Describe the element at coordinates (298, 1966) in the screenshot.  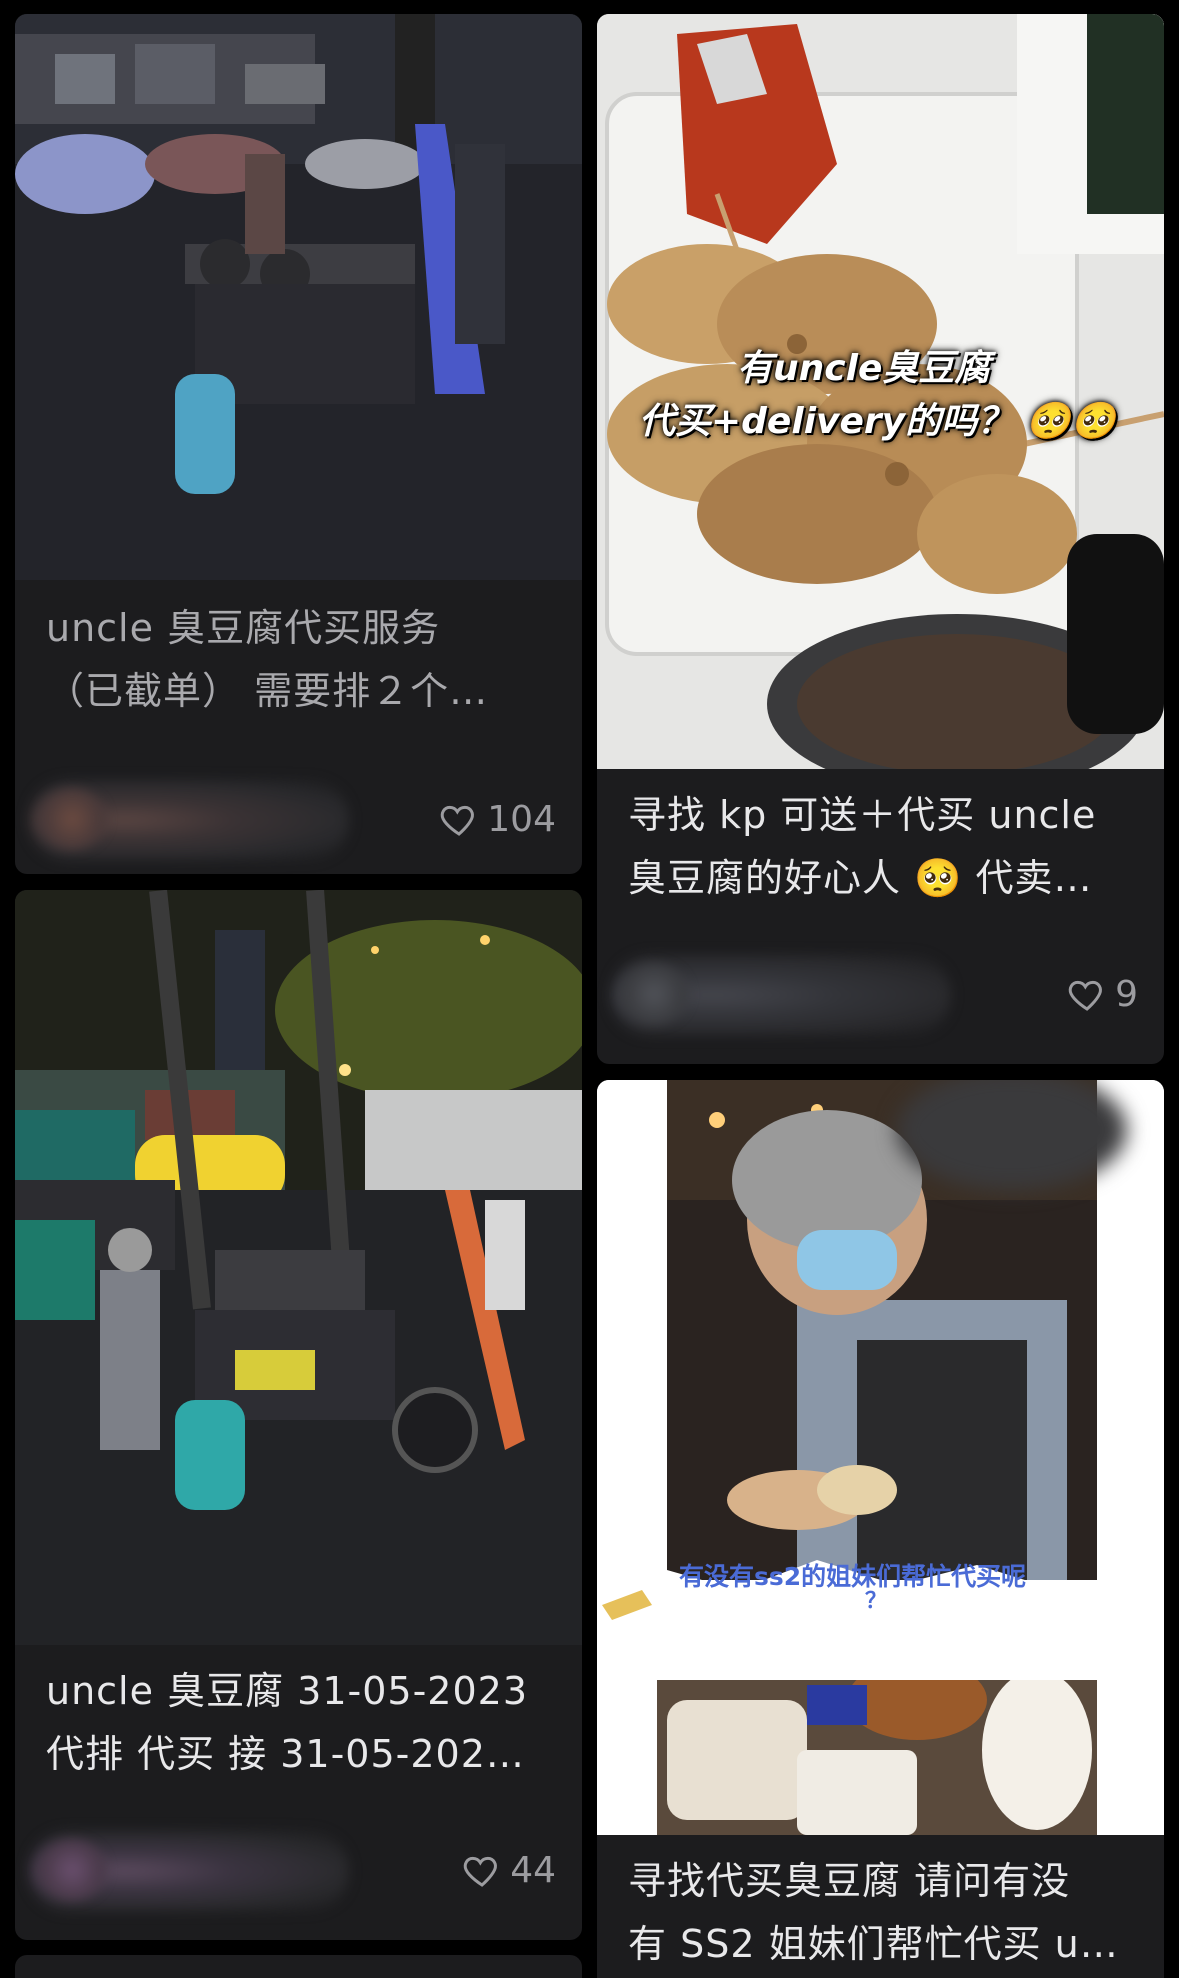
I see `note-card` at that location.